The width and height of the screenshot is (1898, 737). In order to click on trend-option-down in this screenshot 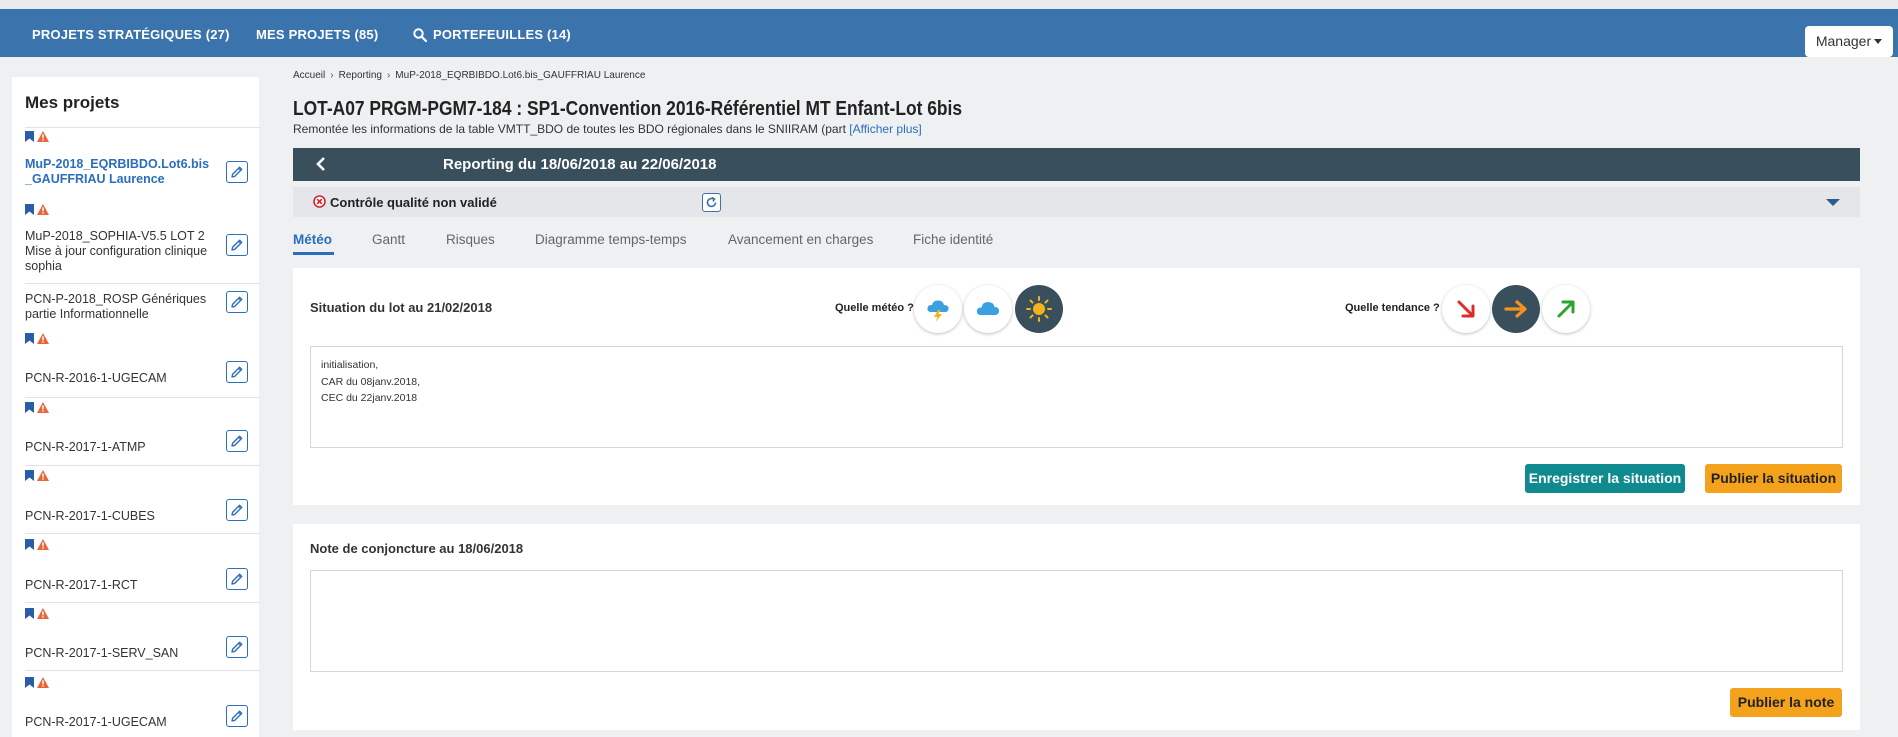, I will do `click(1466, 309)`.